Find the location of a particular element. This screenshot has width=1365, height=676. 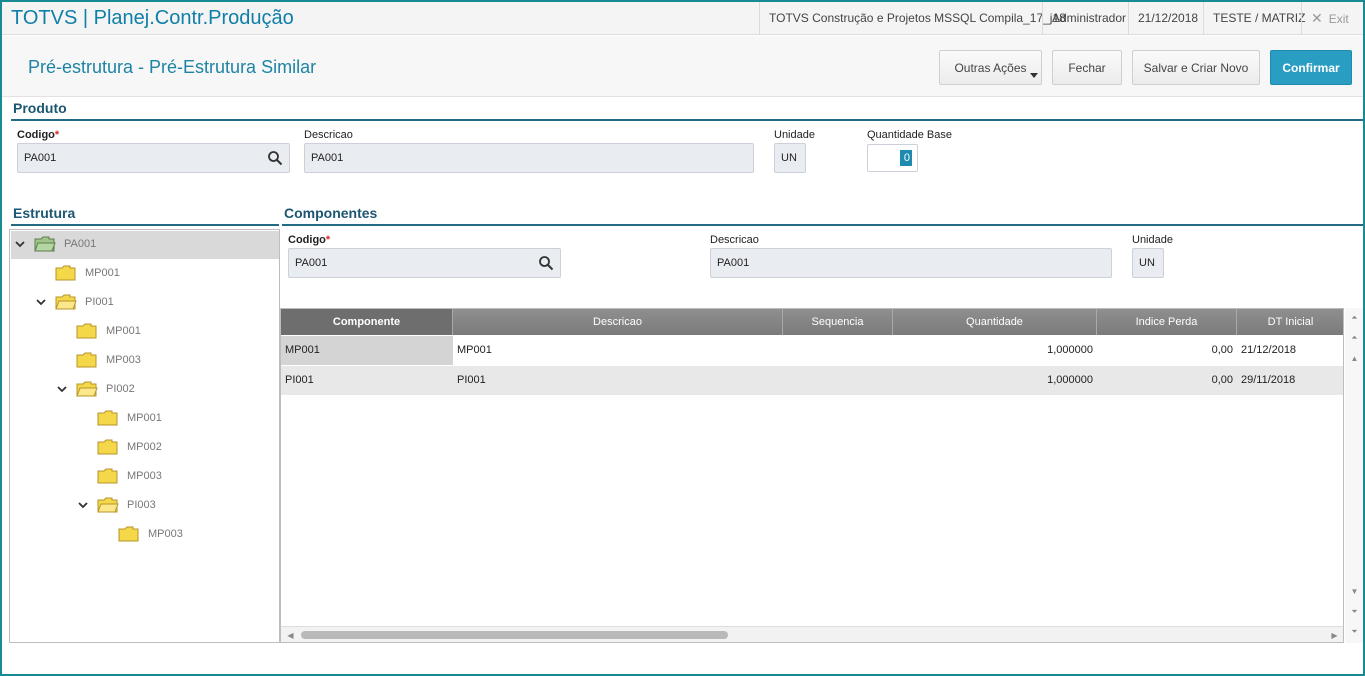

cell-descricao: PI001 is located at coordinates (618, 380).